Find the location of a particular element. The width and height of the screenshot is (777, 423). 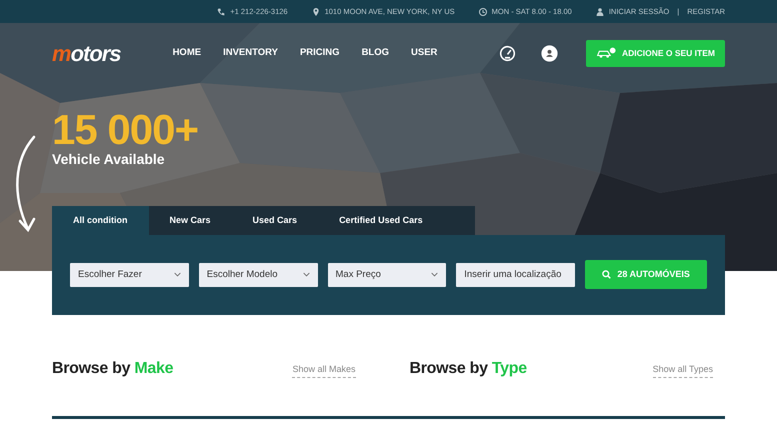

dropdown-field: Escolher Modelo is located at coordinates (258, 274).